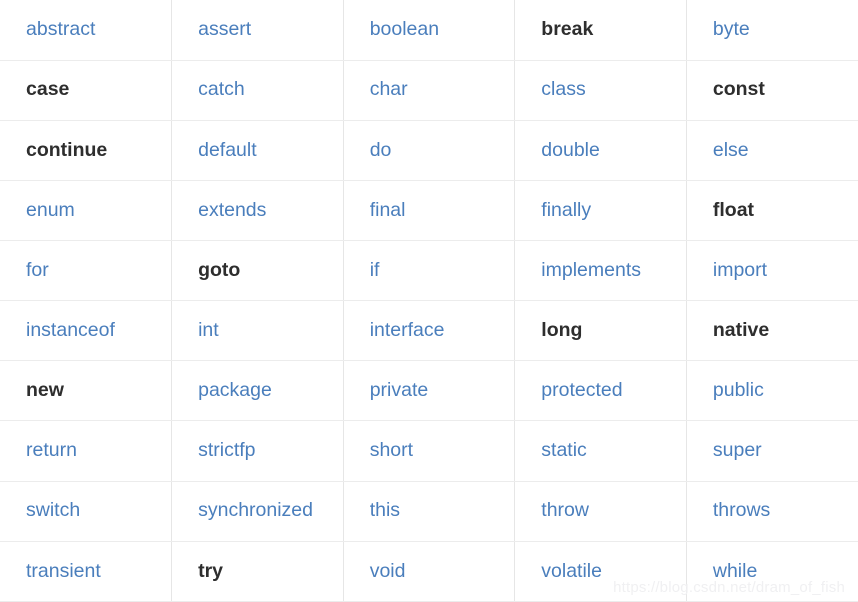 The width and height of the screenshot is (858, 602). What do you see at coordinates (257, 211) in the screenshot?
I see `keyword-cell: extends` at bounding box center [257, 211].